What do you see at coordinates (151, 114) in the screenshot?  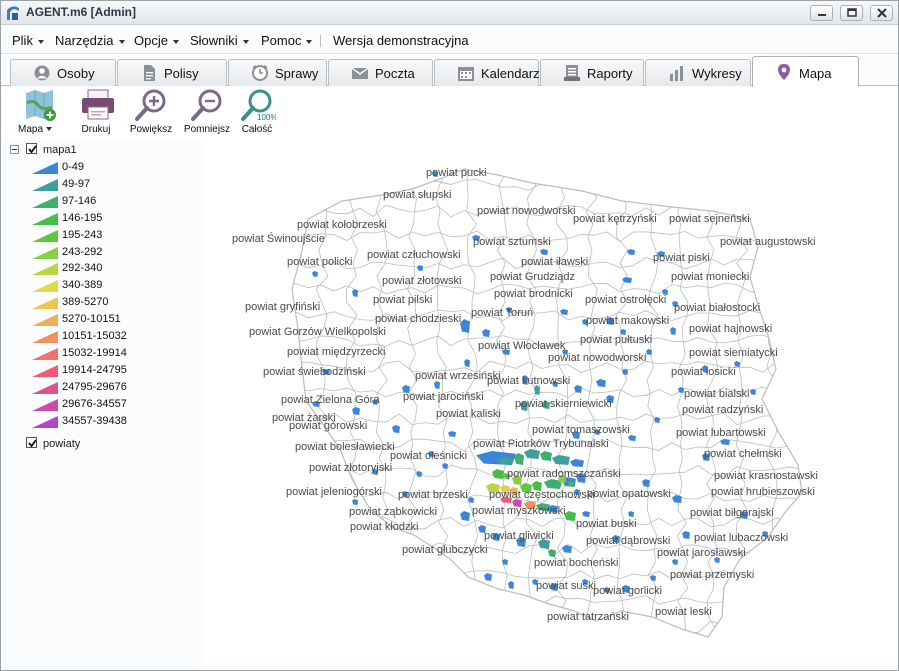 I see `zoom-in-button: Powiększ` at bounding box center [151, 114].